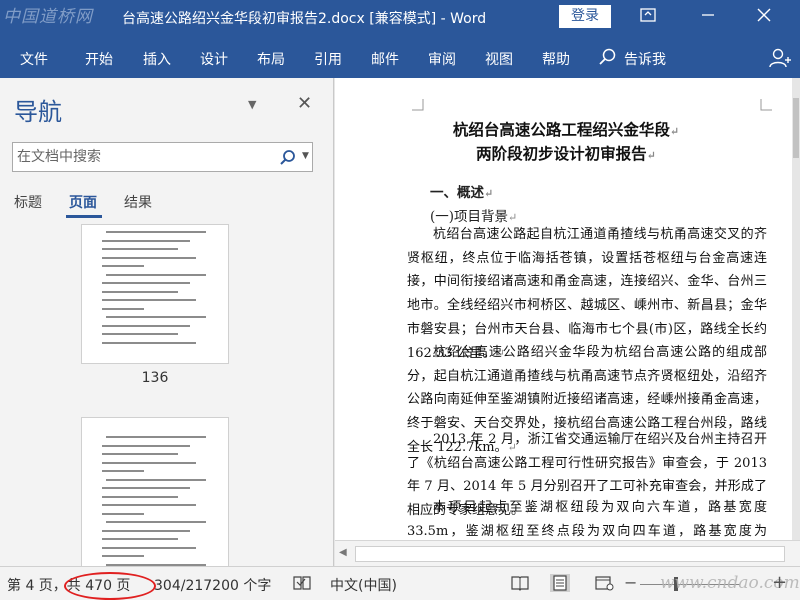 The image size is (800, 600). I want to click on scrollbar-track, so click(570, 554).